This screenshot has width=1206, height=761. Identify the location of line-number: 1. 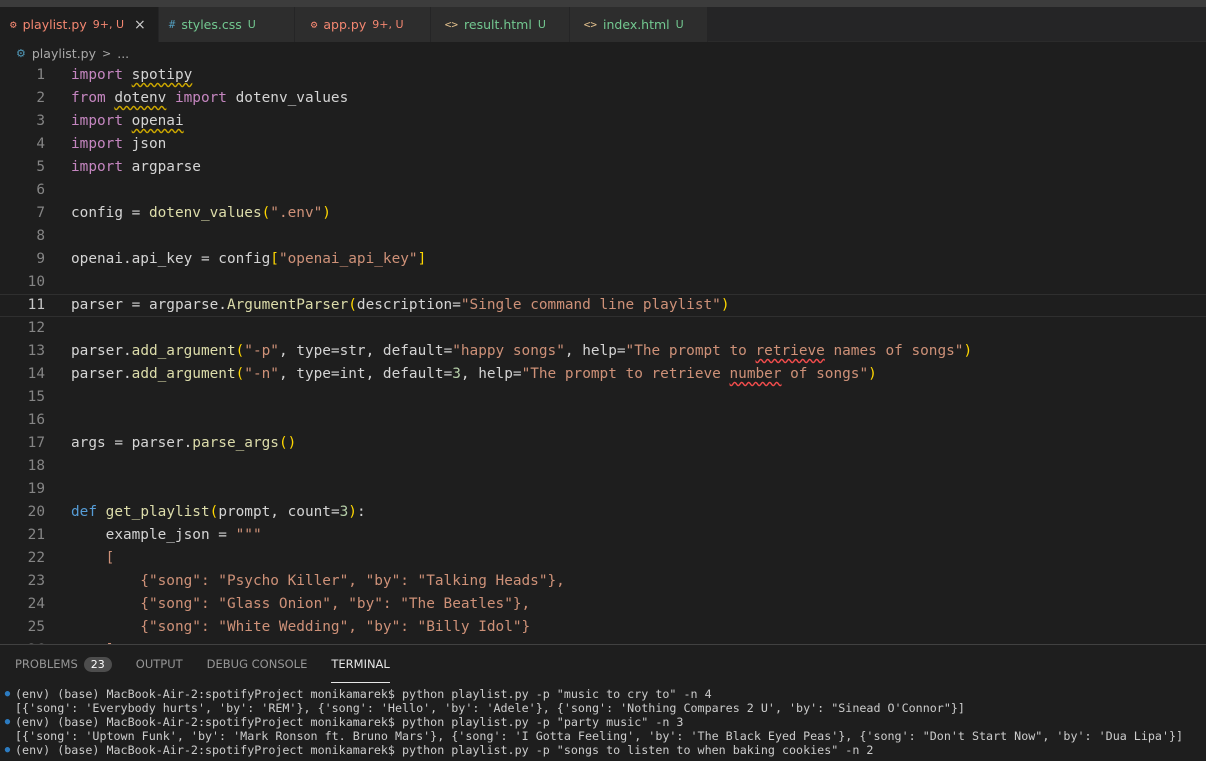
(40, 75).